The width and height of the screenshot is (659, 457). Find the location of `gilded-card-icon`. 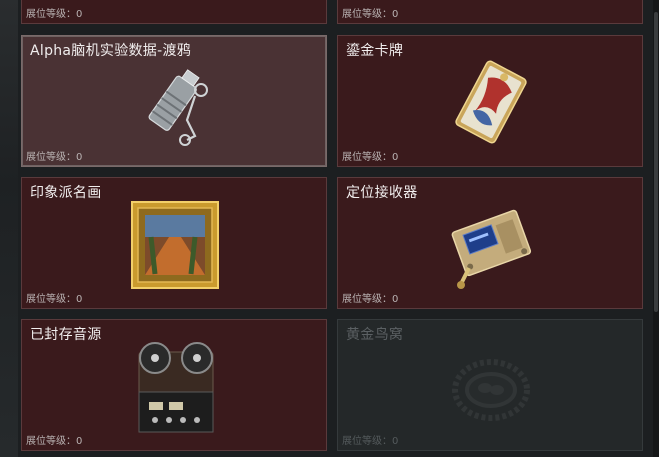

gilded-card-icon is located at coordinates (491, 102).